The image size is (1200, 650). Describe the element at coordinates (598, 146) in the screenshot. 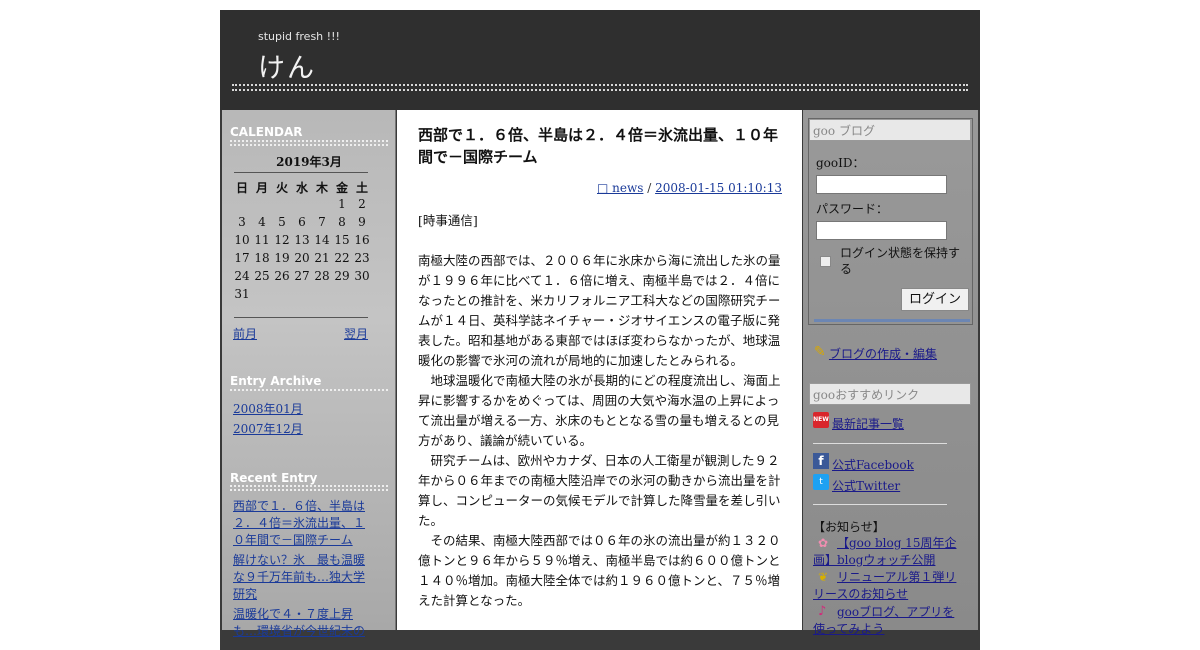

I see `post-title: 西部で１．６倍、半島は２．４倍＝氷流出量、１０年間で－国際チーム` at that location.